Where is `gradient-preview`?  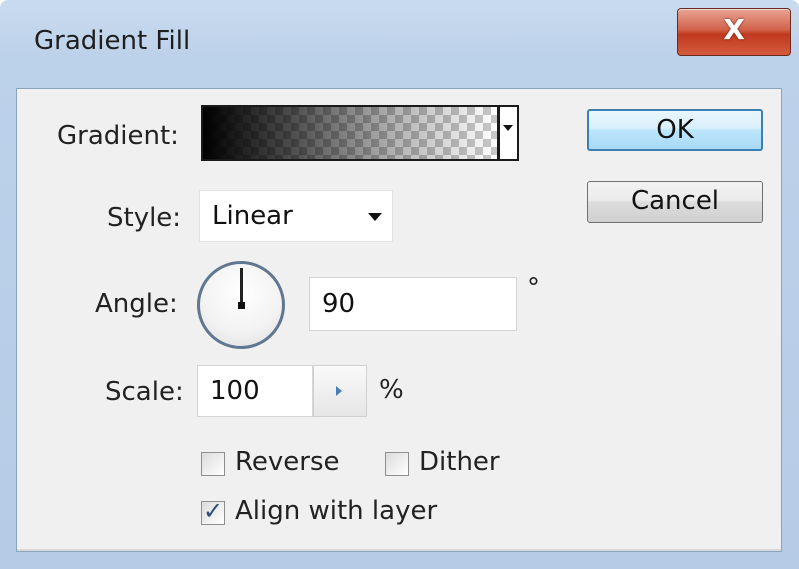 gradient-preview is located at coordinates (350, 133).